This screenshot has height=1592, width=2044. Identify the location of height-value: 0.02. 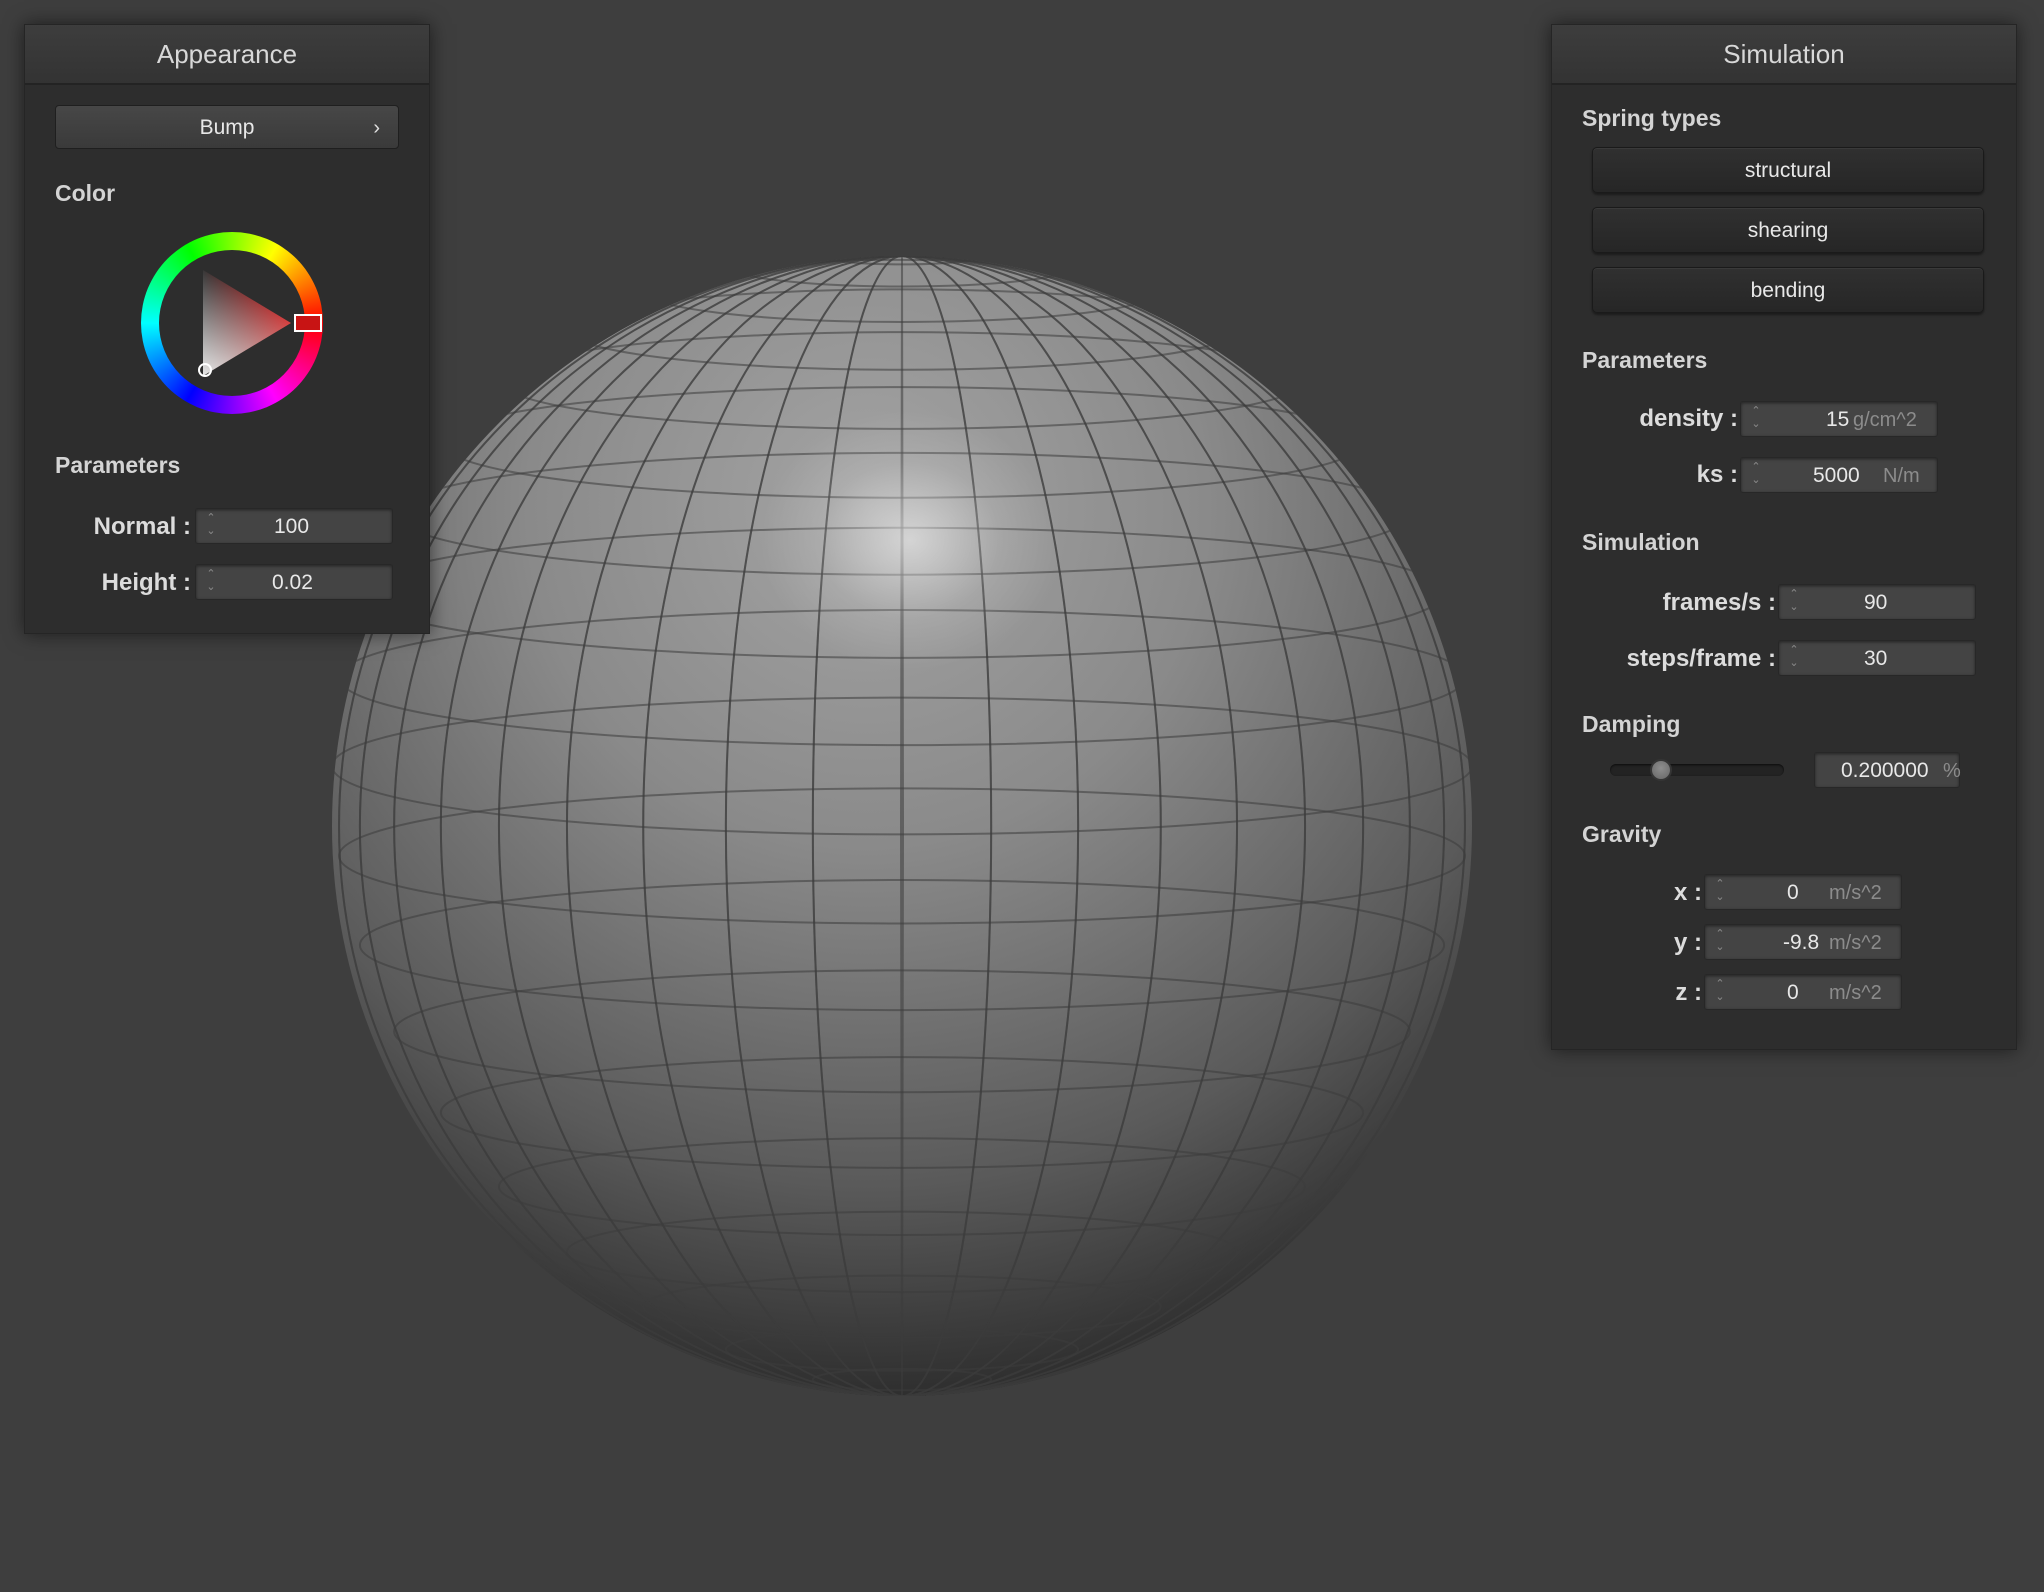
(292, 582).